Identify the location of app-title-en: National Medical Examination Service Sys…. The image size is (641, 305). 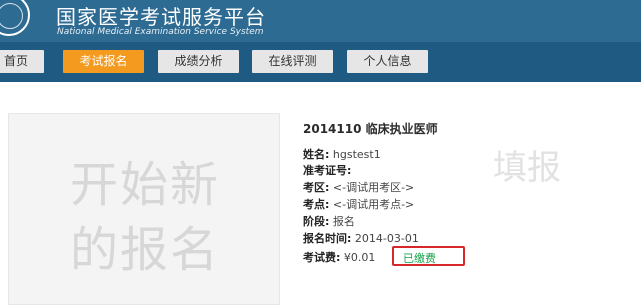
(160, 32).